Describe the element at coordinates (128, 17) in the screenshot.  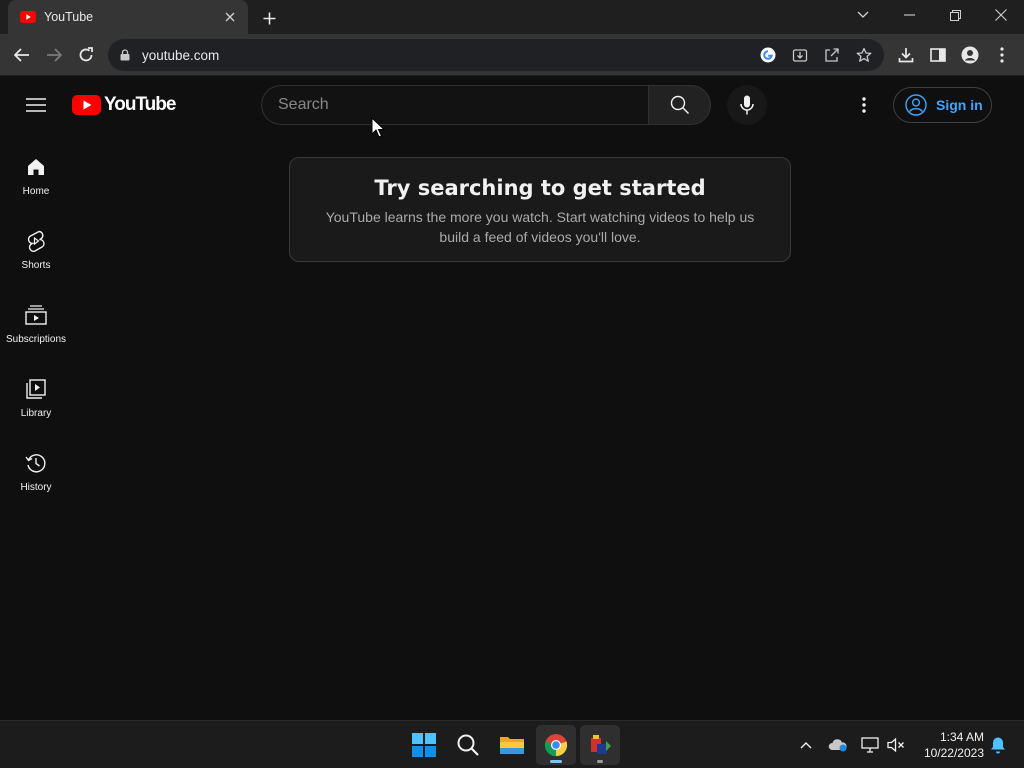
I see `browser-tab-youtube: YouTube` at that location.